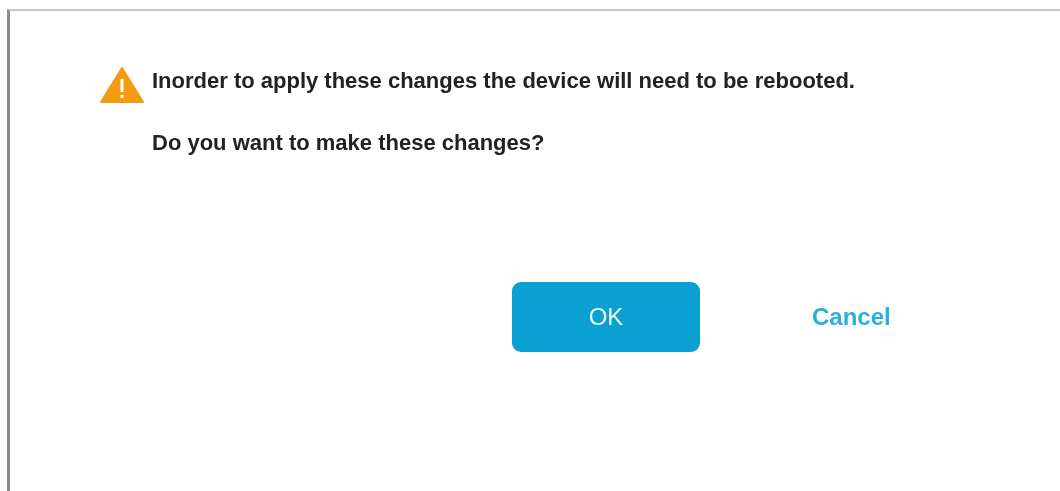  I want to click on warning-icon, so click(122, 85).